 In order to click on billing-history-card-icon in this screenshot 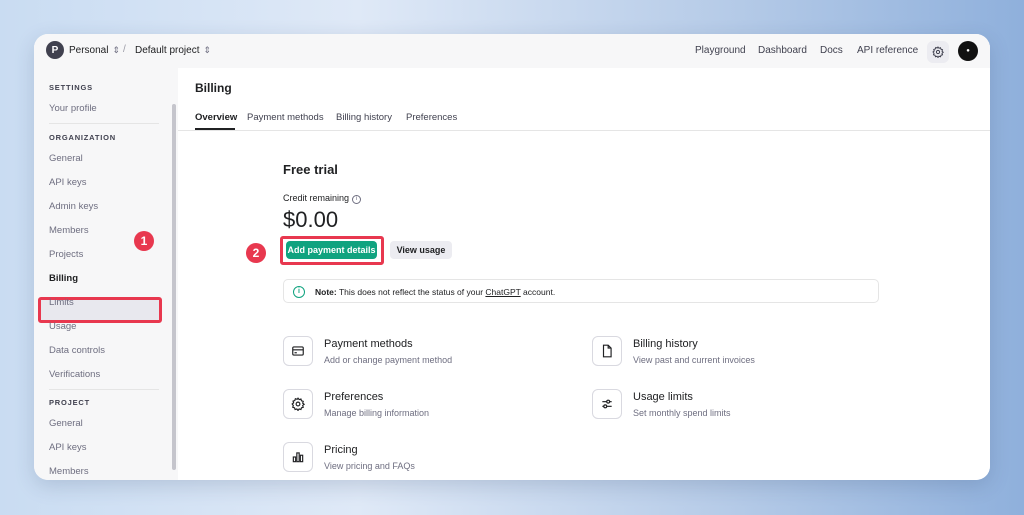, I will do `click(607, 351)`.